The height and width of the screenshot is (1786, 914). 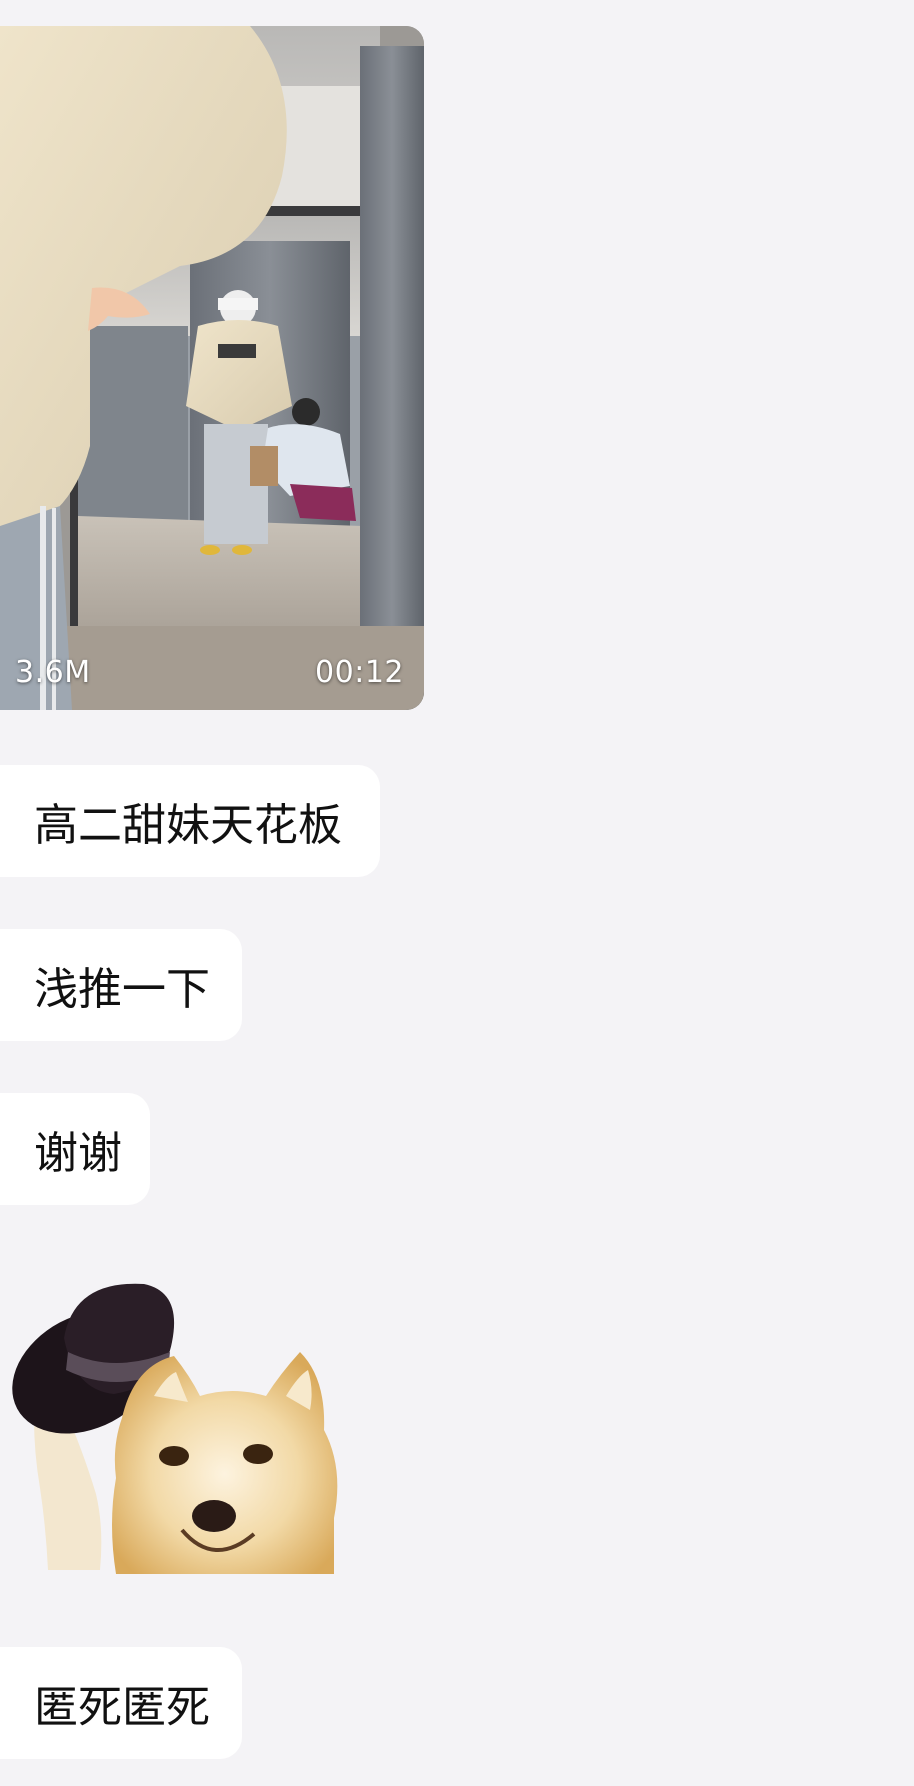 I want to click on message-text: 浅推一下, so click(x=122, y=989).